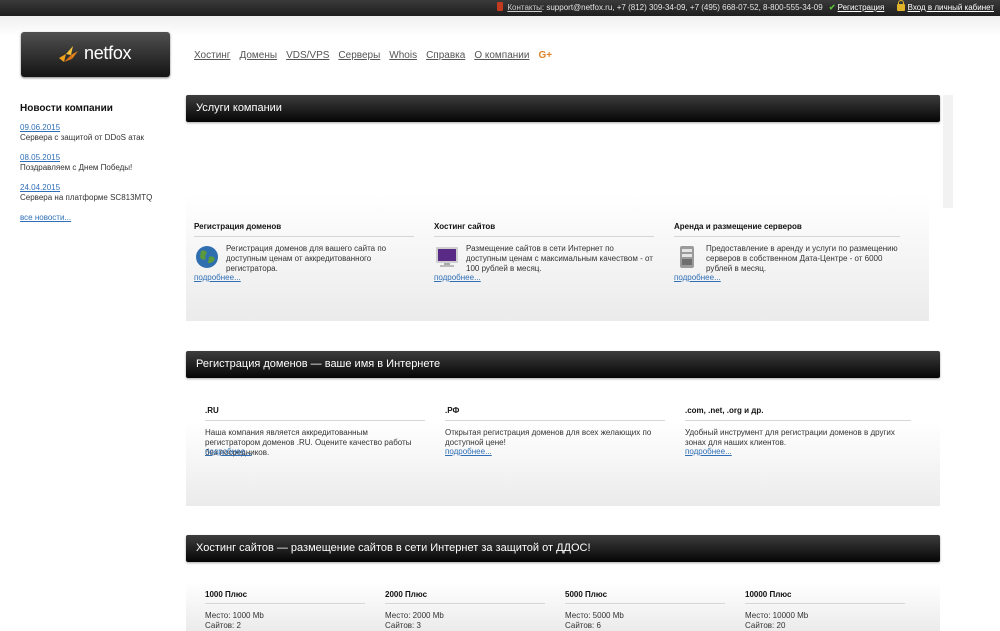 This screenshot has width=1000, height=631. What do you see at coordinates (563, 108) in the screenshot?
I see `services-header: Услуги компании` at bounding box center [563, 108].